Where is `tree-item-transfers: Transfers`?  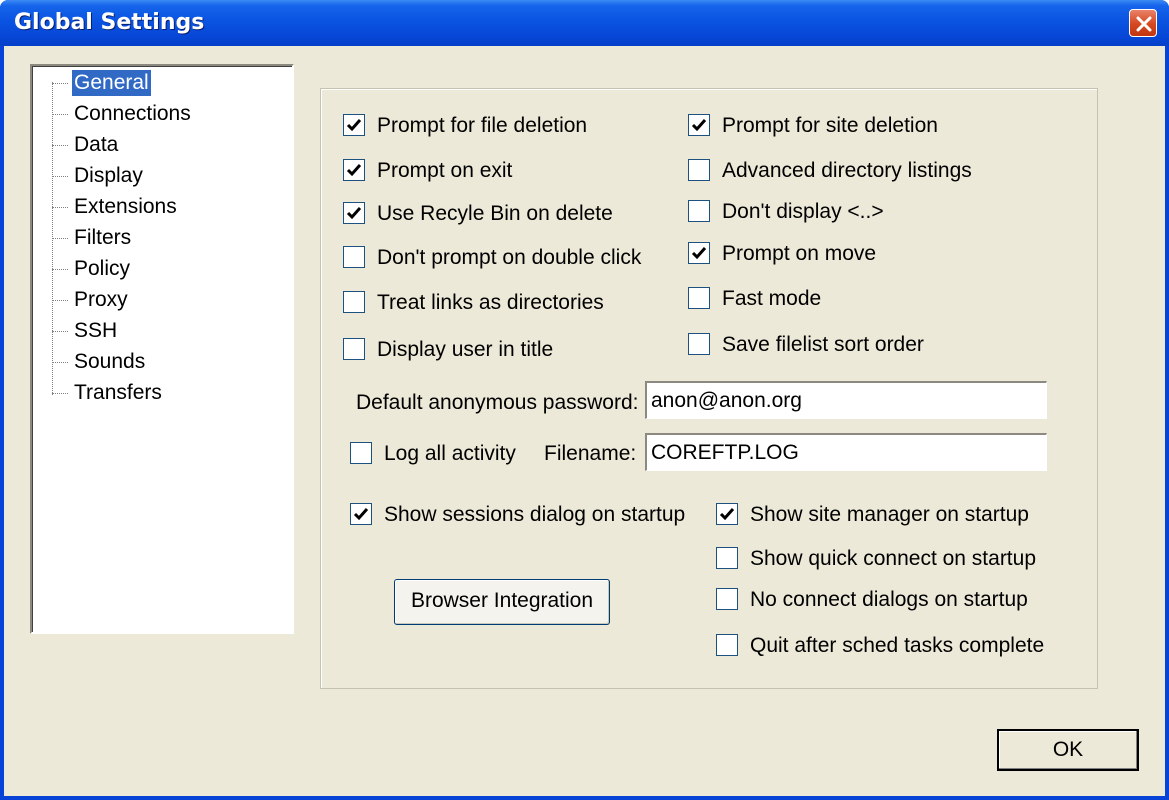
tree-item-transfers: Transfers is located at coordinates (152, 393).